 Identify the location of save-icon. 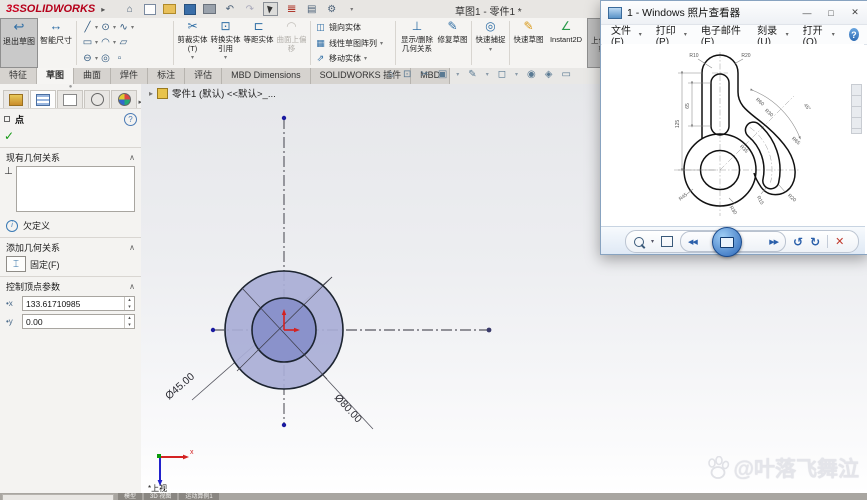
(189, 9).